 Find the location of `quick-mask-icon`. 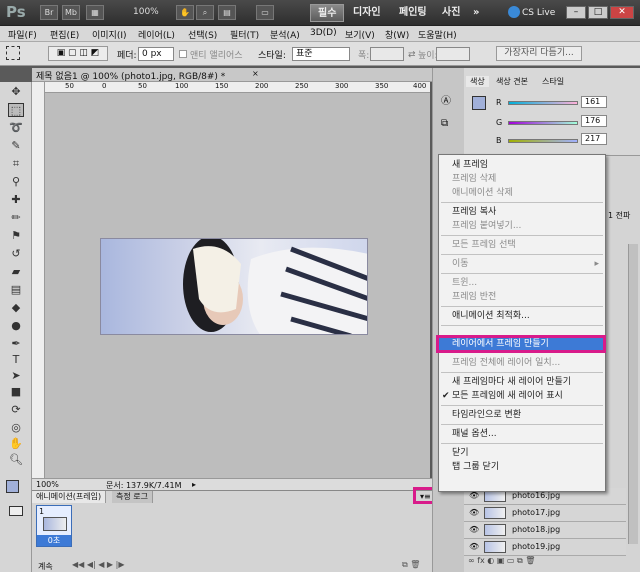

quick-mask-icon is located at coordinates (16, 511).